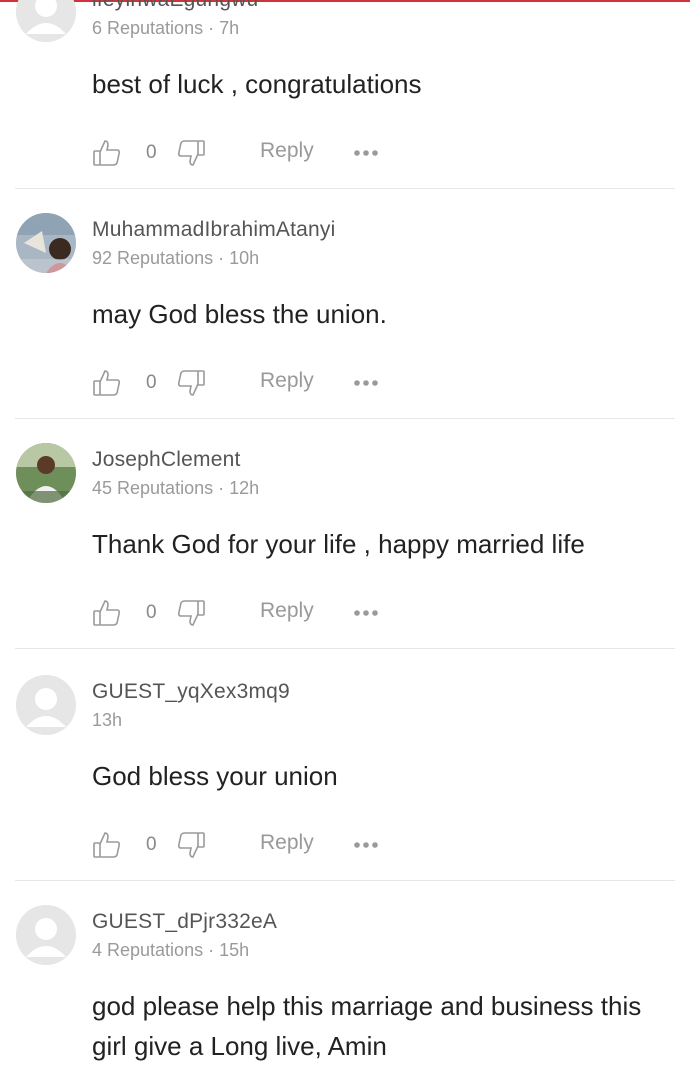 This screenshot has height=1066, width=690. What do you see at coordinates (257, 84) in the screenshot?
I see `comment-text: best of luck , congratulations` at bounding box center [257, 84].